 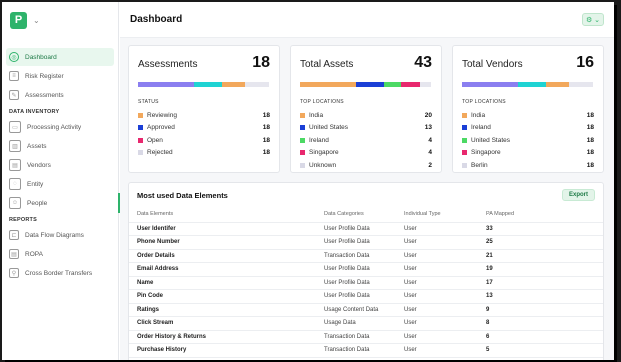 I want to click on table-row: Name User Profile Data User 17, so click(x=366, y=283).